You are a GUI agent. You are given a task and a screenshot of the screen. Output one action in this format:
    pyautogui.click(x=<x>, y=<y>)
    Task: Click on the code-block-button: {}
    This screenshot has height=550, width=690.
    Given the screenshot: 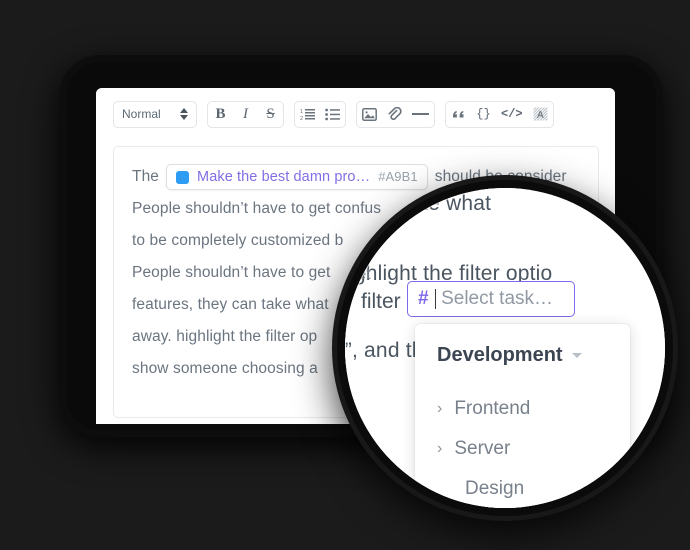 What is the action you would take?
    pyautogui.click(x=483, y=114)
    